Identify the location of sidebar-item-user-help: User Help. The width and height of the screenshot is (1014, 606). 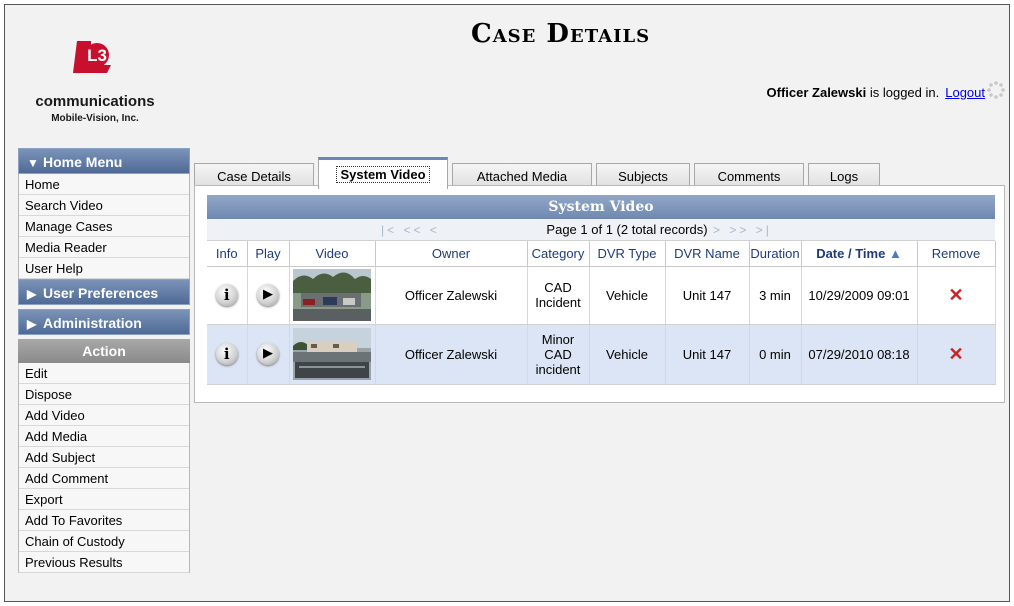
(104, 268).